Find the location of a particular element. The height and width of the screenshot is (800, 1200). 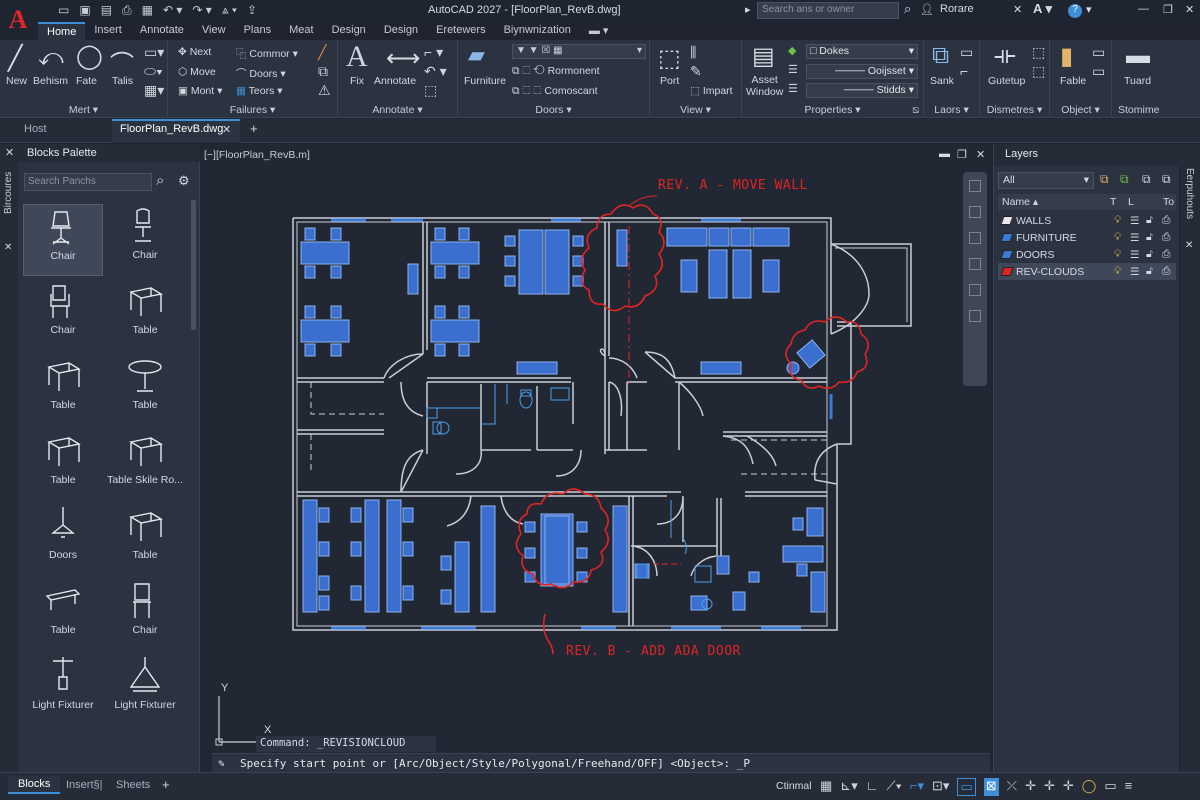

restore-icon: ❐ is located at coordinates (1168, 9).